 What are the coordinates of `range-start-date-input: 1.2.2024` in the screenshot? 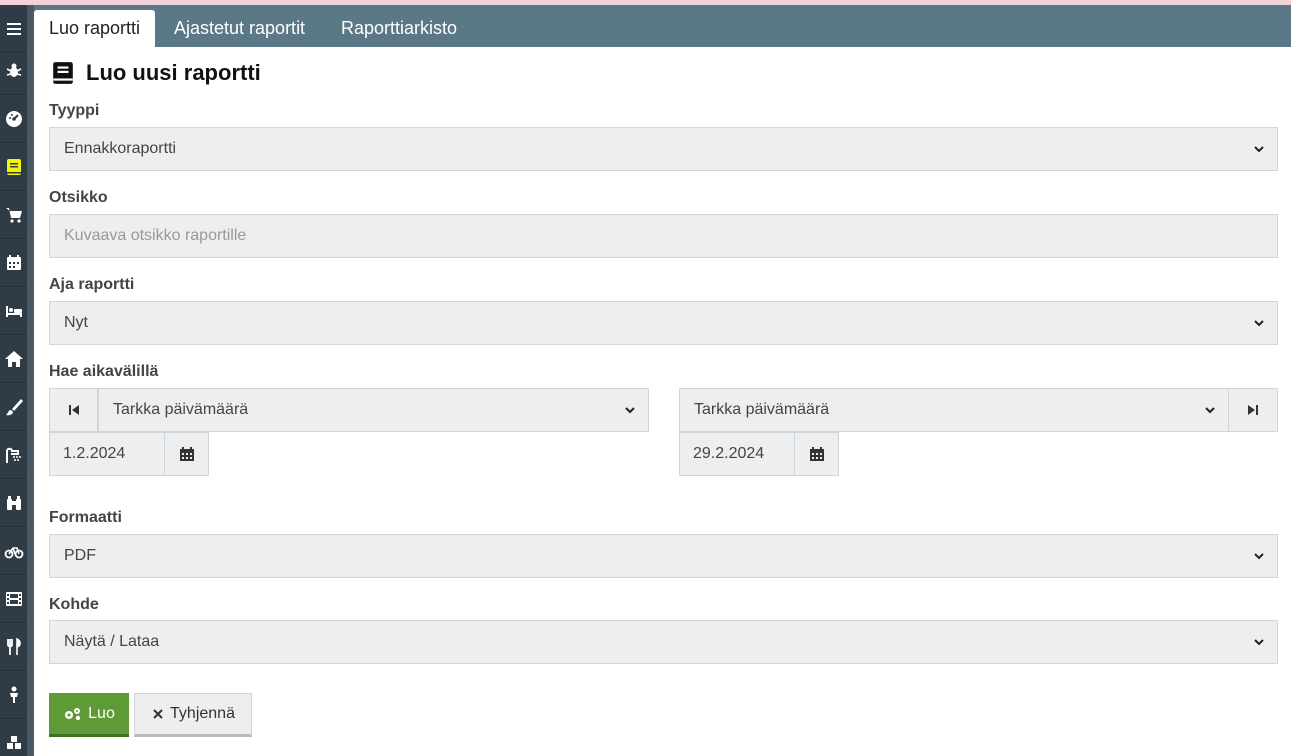 It's located at (107, 454).